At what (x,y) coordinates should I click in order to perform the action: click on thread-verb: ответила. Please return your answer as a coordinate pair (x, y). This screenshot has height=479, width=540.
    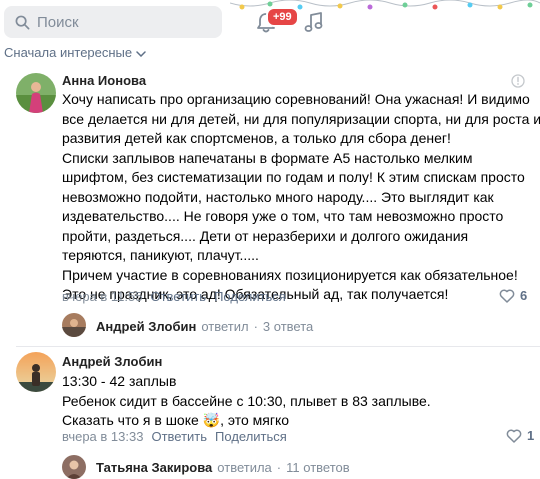
    Looking at the image, I should click on (244, 467).